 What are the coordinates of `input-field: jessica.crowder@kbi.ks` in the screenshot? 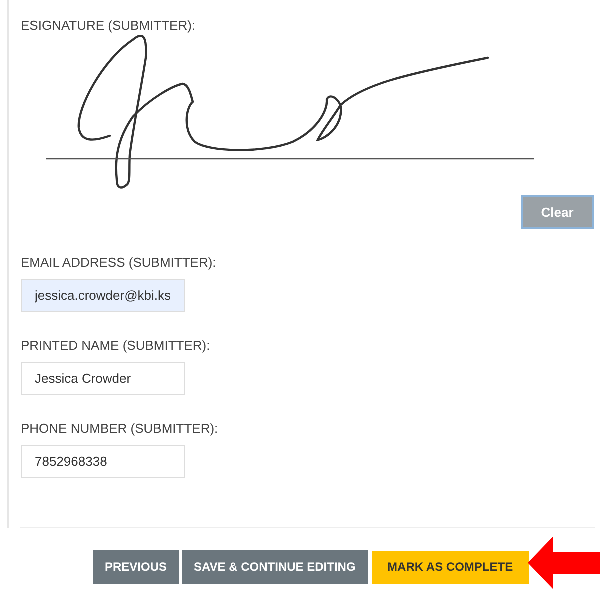 It's located at (103, 295).